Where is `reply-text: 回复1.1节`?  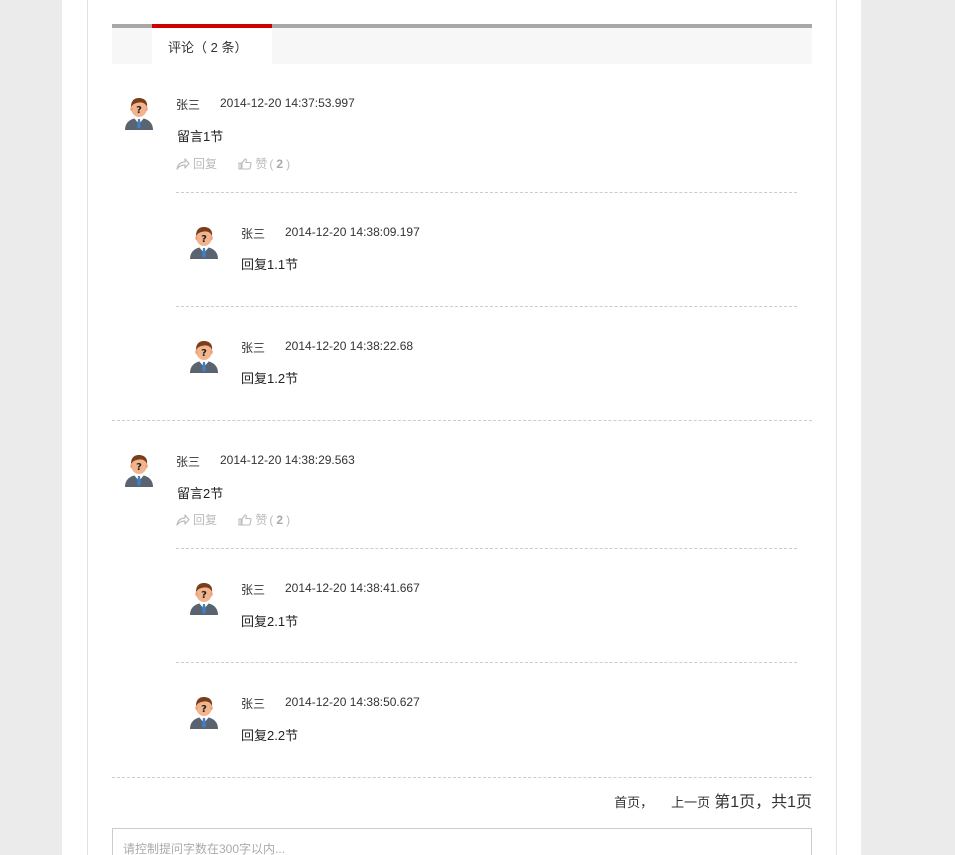 reply-text: 回复1.1节 is located at coordinates (270, 264).